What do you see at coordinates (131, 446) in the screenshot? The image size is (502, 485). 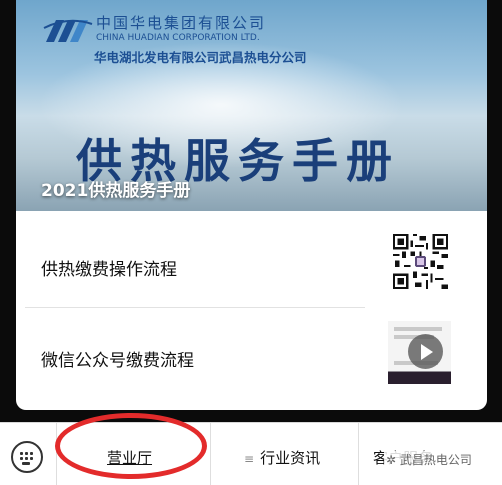 I see `highlight-circle-annotation` at bounding box center [131, 446].